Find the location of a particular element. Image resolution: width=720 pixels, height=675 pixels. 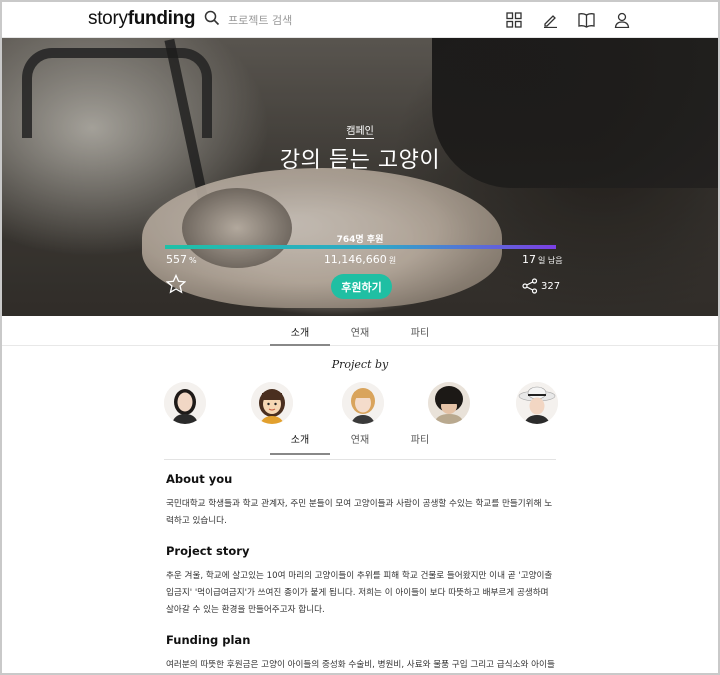

pencil-icon is located at coordinates (550, 20).